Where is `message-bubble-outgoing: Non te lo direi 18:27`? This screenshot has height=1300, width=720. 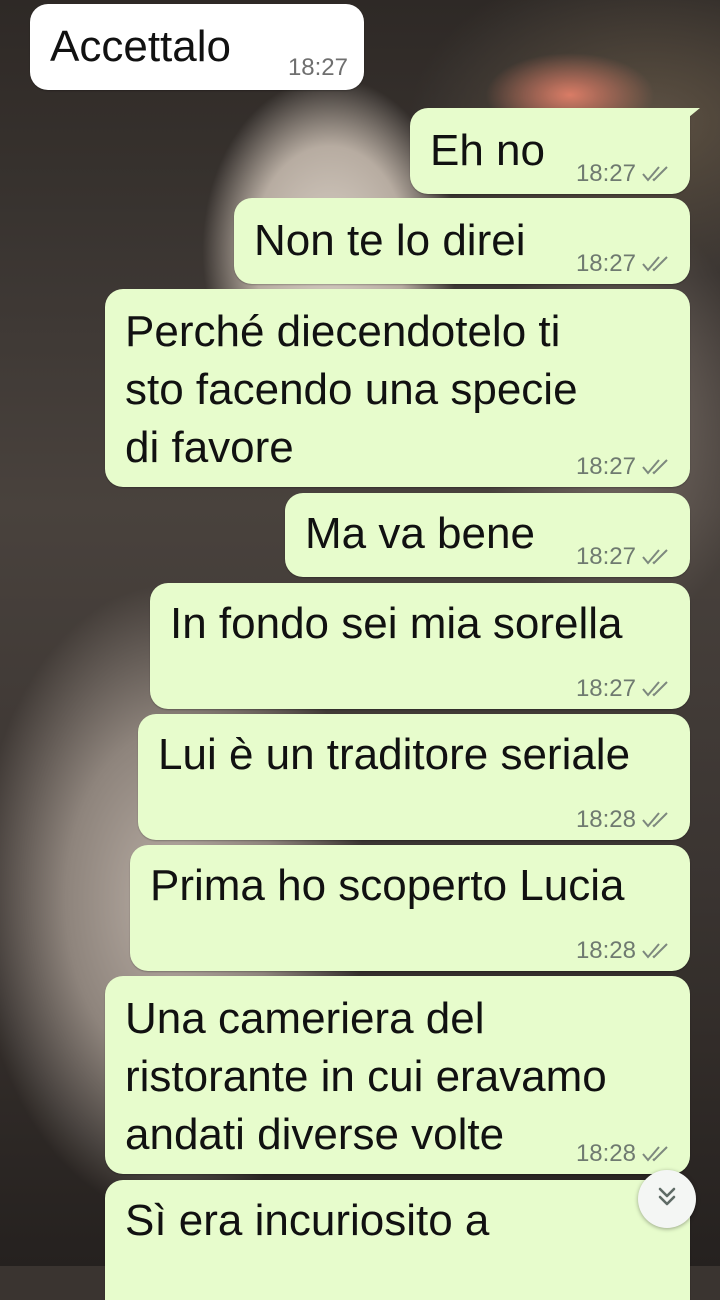 message-bubble-outgoing: Non te lo direi 18:27 is located at coordinates (462, 241).